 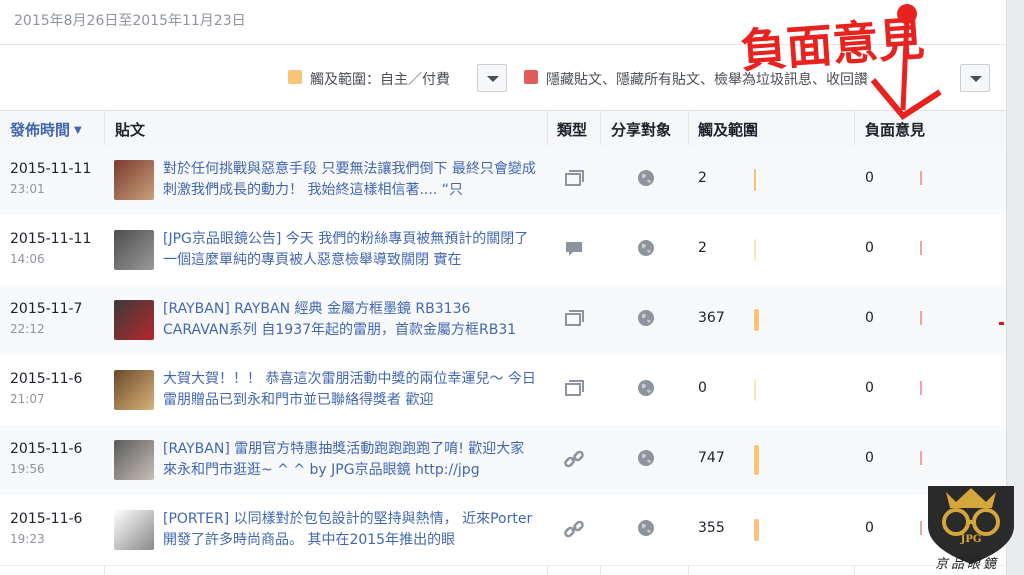 I want to click on svg-text: JPG, so click(x=971, y=539).